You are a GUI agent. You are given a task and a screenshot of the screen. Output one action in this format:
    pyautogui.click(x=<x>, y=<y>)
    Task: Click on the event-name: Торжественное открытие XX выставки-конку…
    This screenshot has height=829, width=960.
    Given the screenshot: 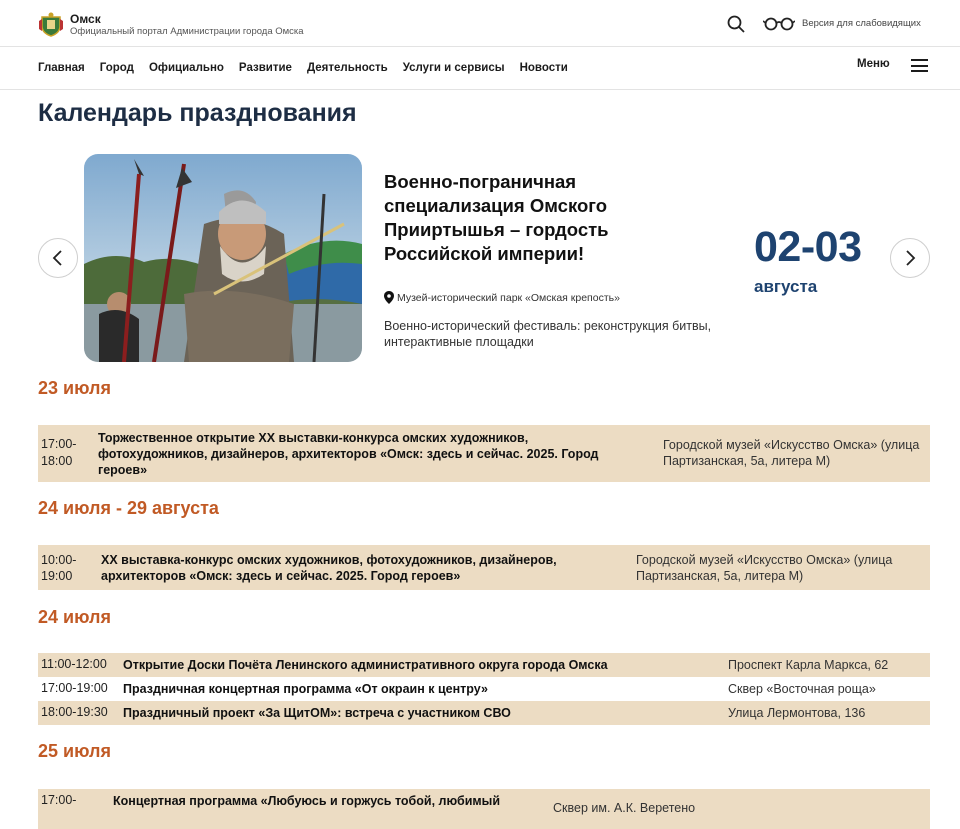 What is the action you would take?
    pyautogui.click(x=348, y=454)
    